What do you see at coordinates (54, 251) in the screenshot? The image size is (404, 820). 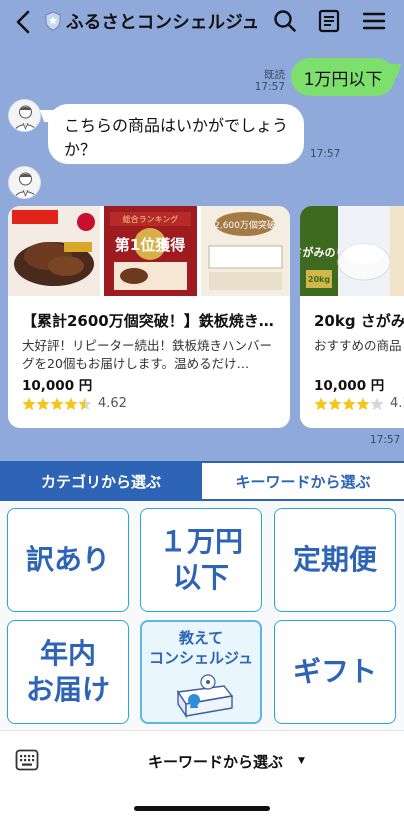 I see `product-image` at bounding box center [54, 251].